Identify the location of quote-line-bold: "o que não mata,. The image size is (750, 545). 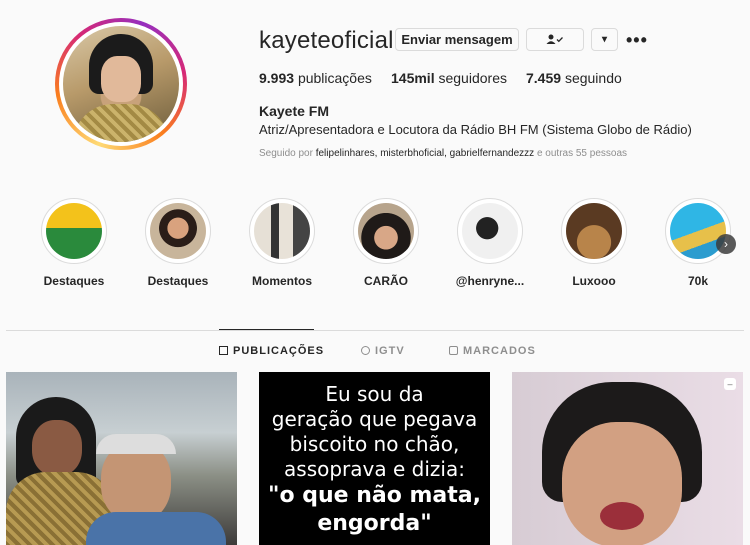
(374, 495).